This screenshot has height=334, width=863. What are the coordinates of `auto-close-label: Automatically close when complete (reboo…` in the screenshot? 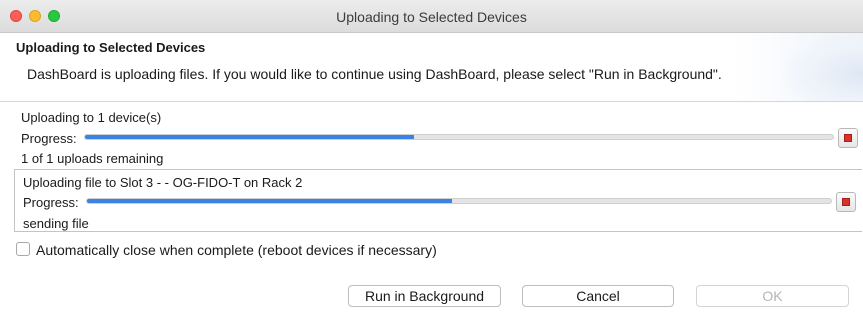 It's located at (236, 250).